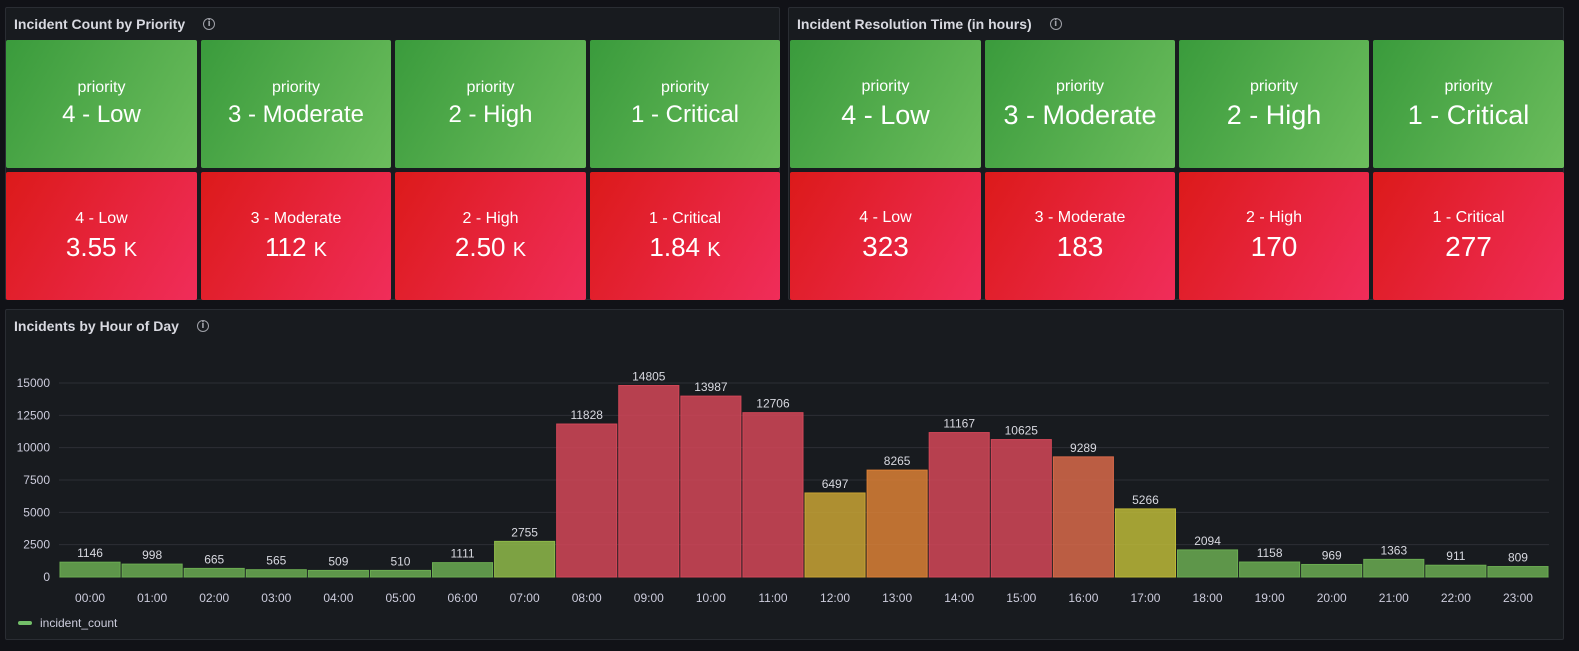 The width and height of the screenshot is (1579, 651). What do you see at coordinates (897, 461) in the screenshot?
I see `bar-value-label: 8265` at bounding box center [897, 461].